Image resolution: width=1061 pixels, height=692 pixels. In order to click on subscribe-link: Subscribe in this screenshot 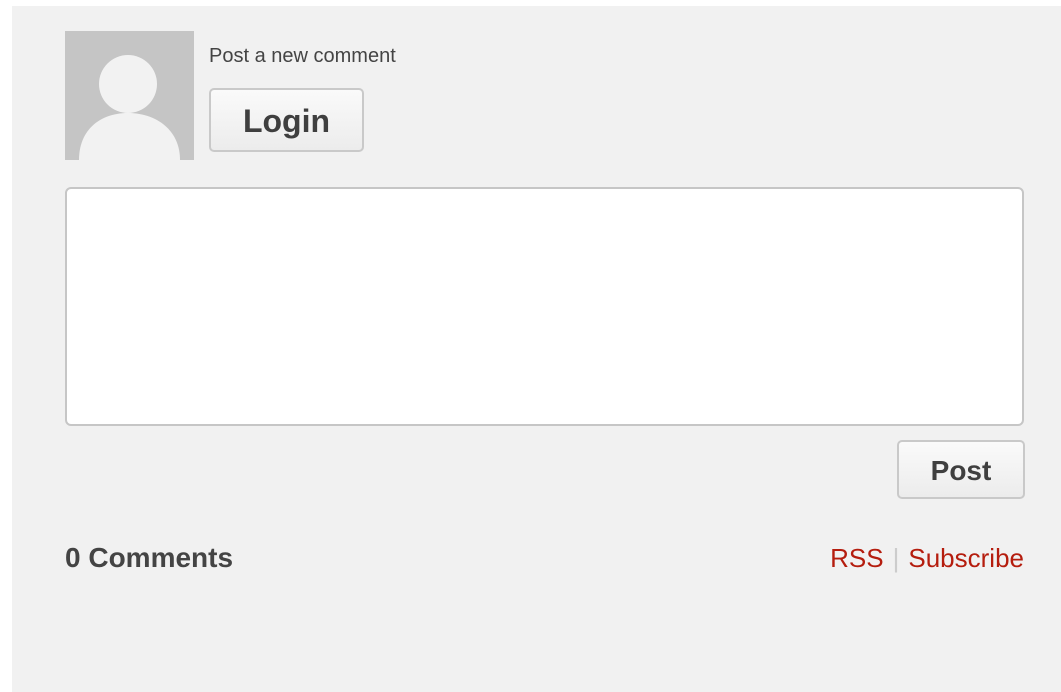, I will do `click(966, 558)`.